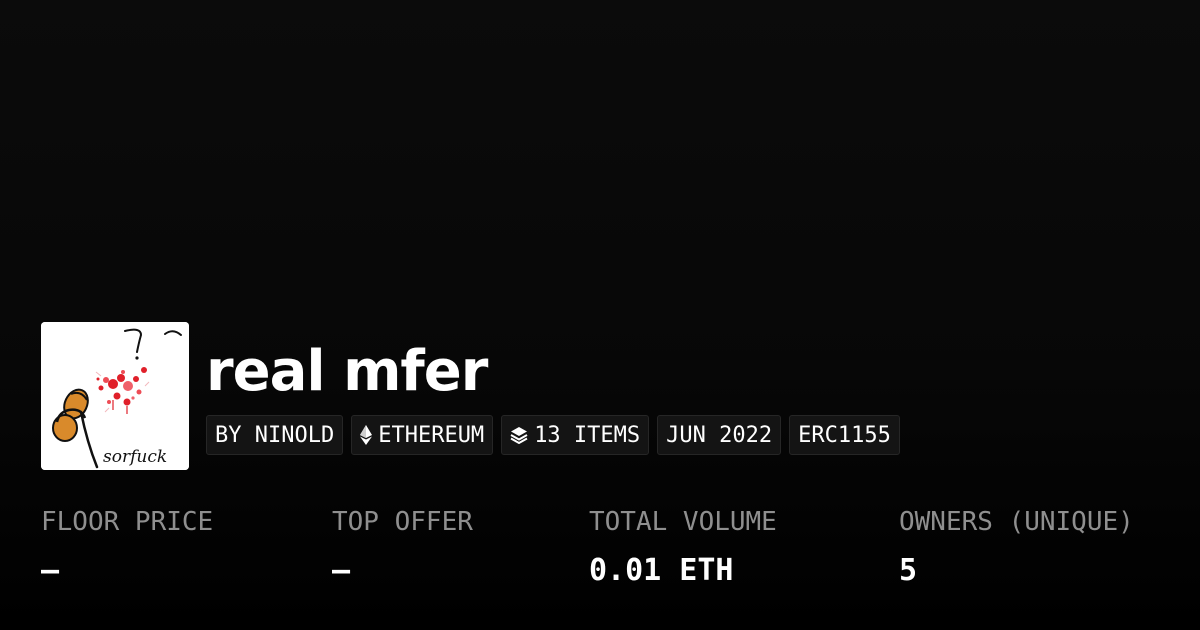 Image resolution: width=1200 pixels, height=630 pixels. Describe the element at coordinates (908, 570) in the screenshot. I see `owners-value: 5` at that location.